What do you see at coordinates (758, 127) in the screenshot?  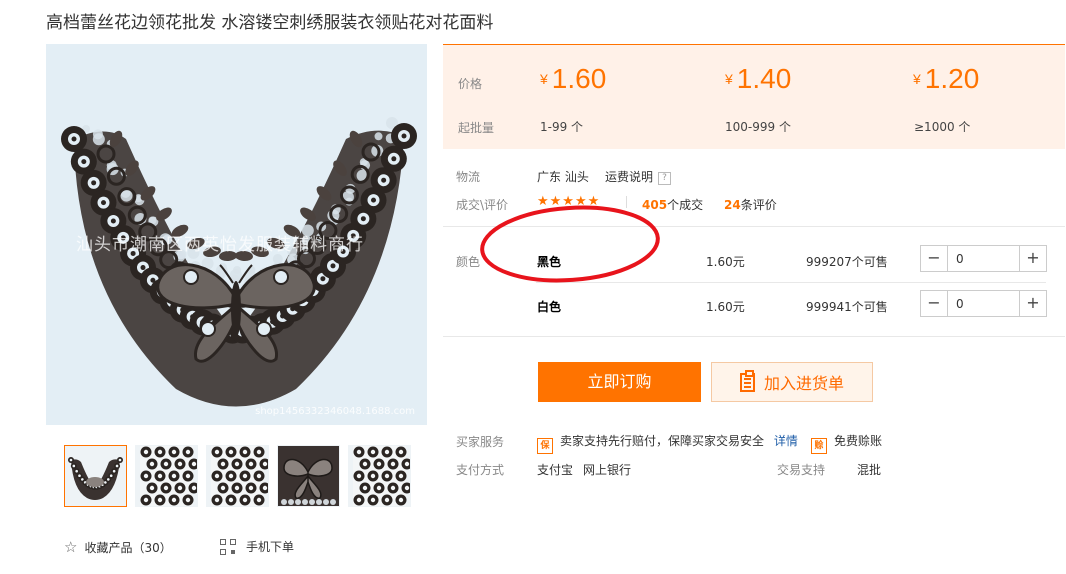 I see `qty-tier-2: 100-999 个` at bounding box center [758, 127].